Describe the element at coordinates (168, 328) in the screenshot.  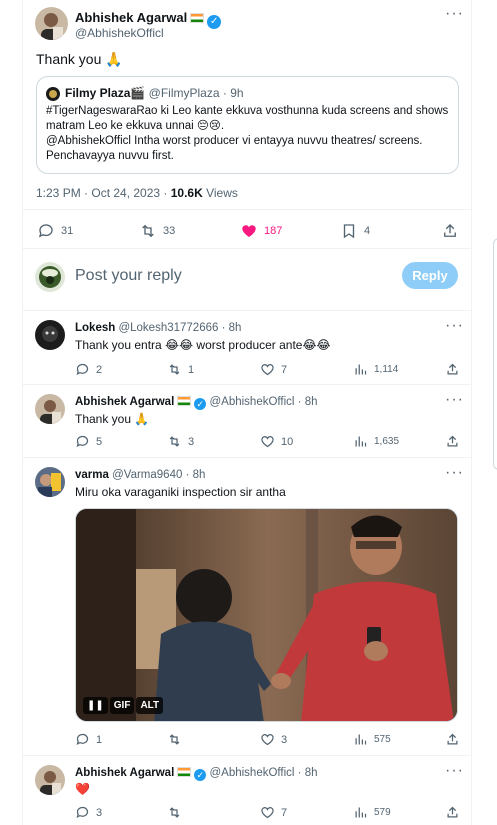
I see `reply-author-handle: @Lokesh31772666` at that location.